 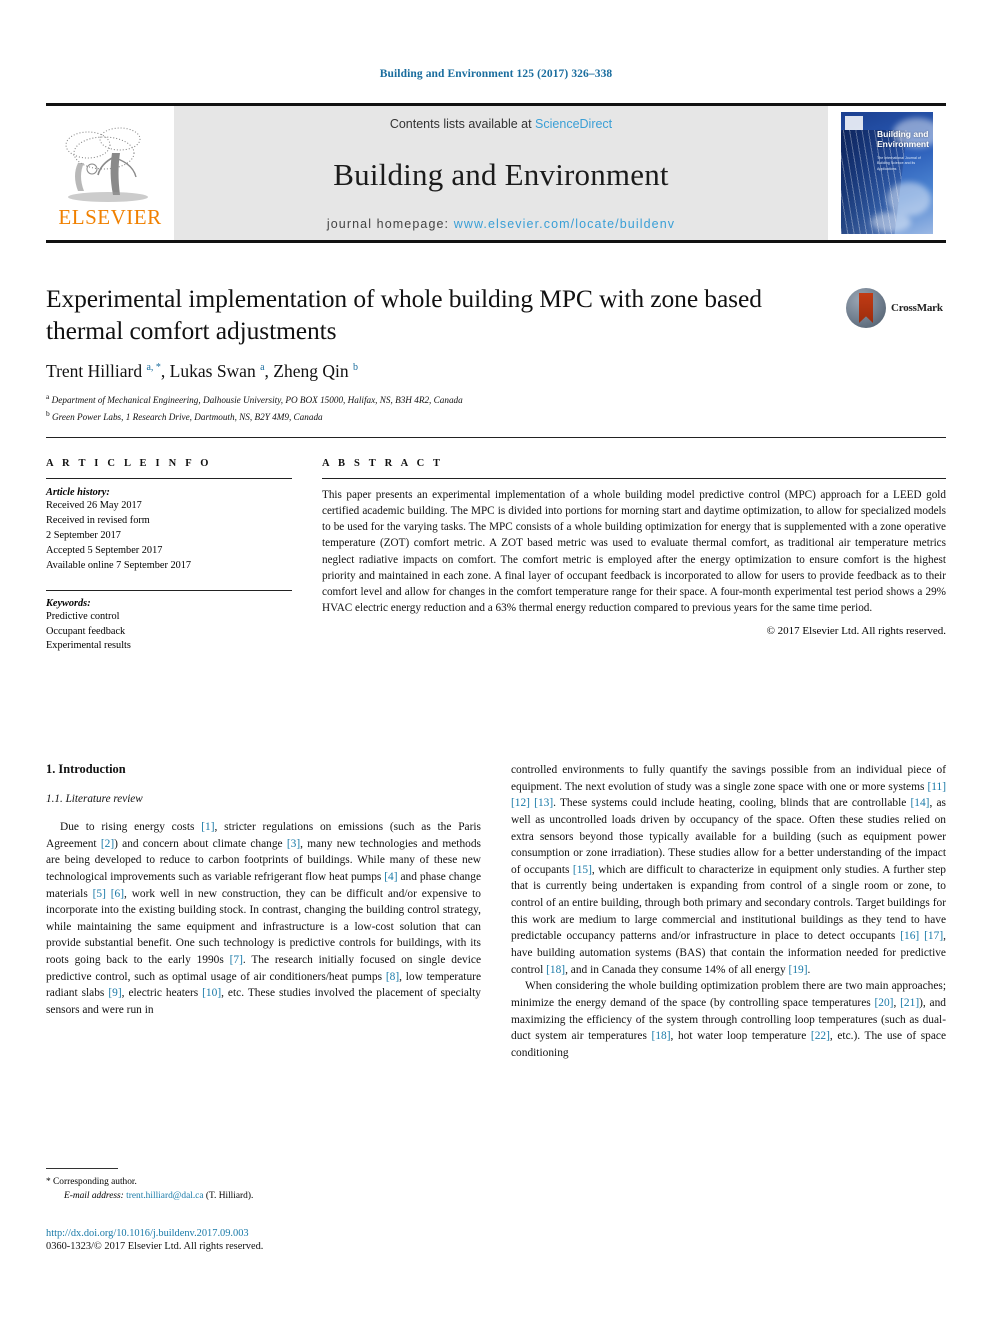 What do you see at coordinates (462, 124) in the screenshot?
I see `contents-prefix: Contents lists available at` at bounding box center [462, 124].